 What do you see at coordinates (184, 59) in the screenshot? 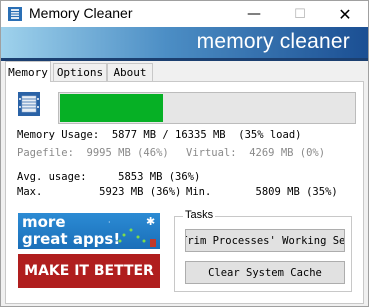
I see `banner-divider` at bounding box center [184, 59].